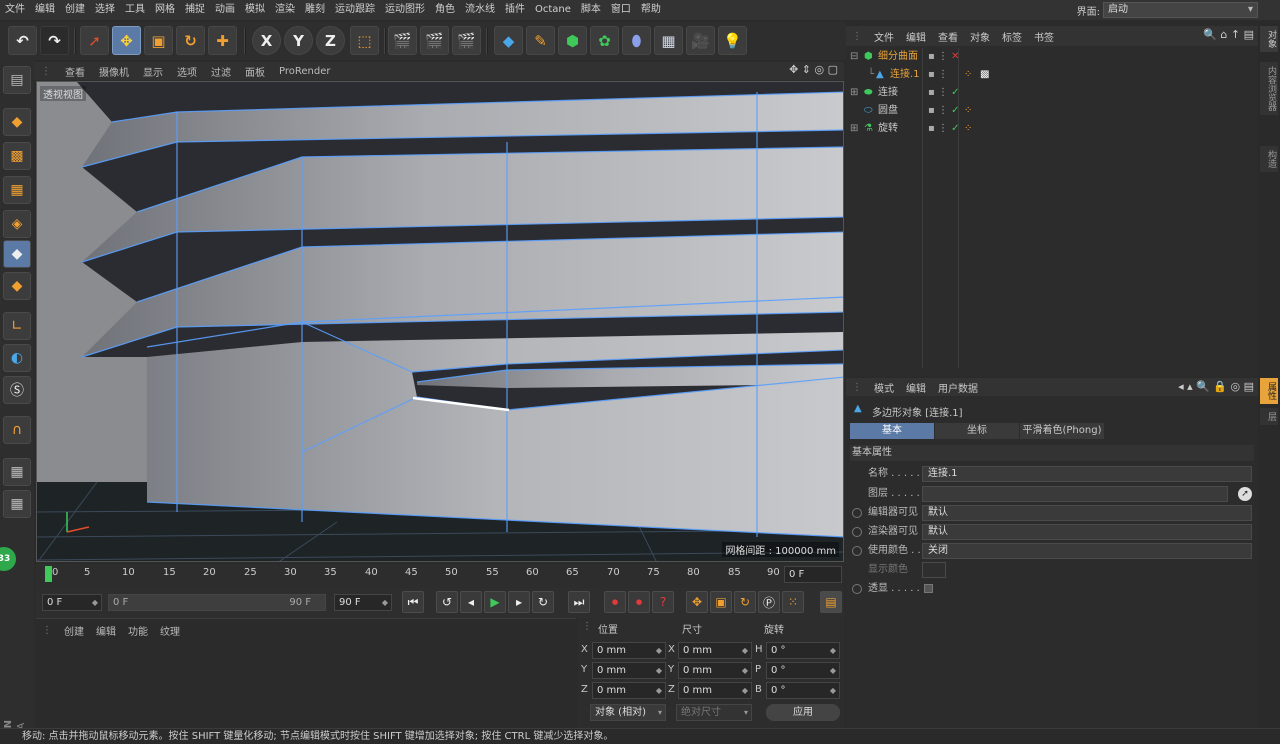 The width and height of the screenshot is (1280, 744). Describe the element at coordinates (114, 71) in the screenshot. I see `vp-menu-camera: 摄像机` at that location.